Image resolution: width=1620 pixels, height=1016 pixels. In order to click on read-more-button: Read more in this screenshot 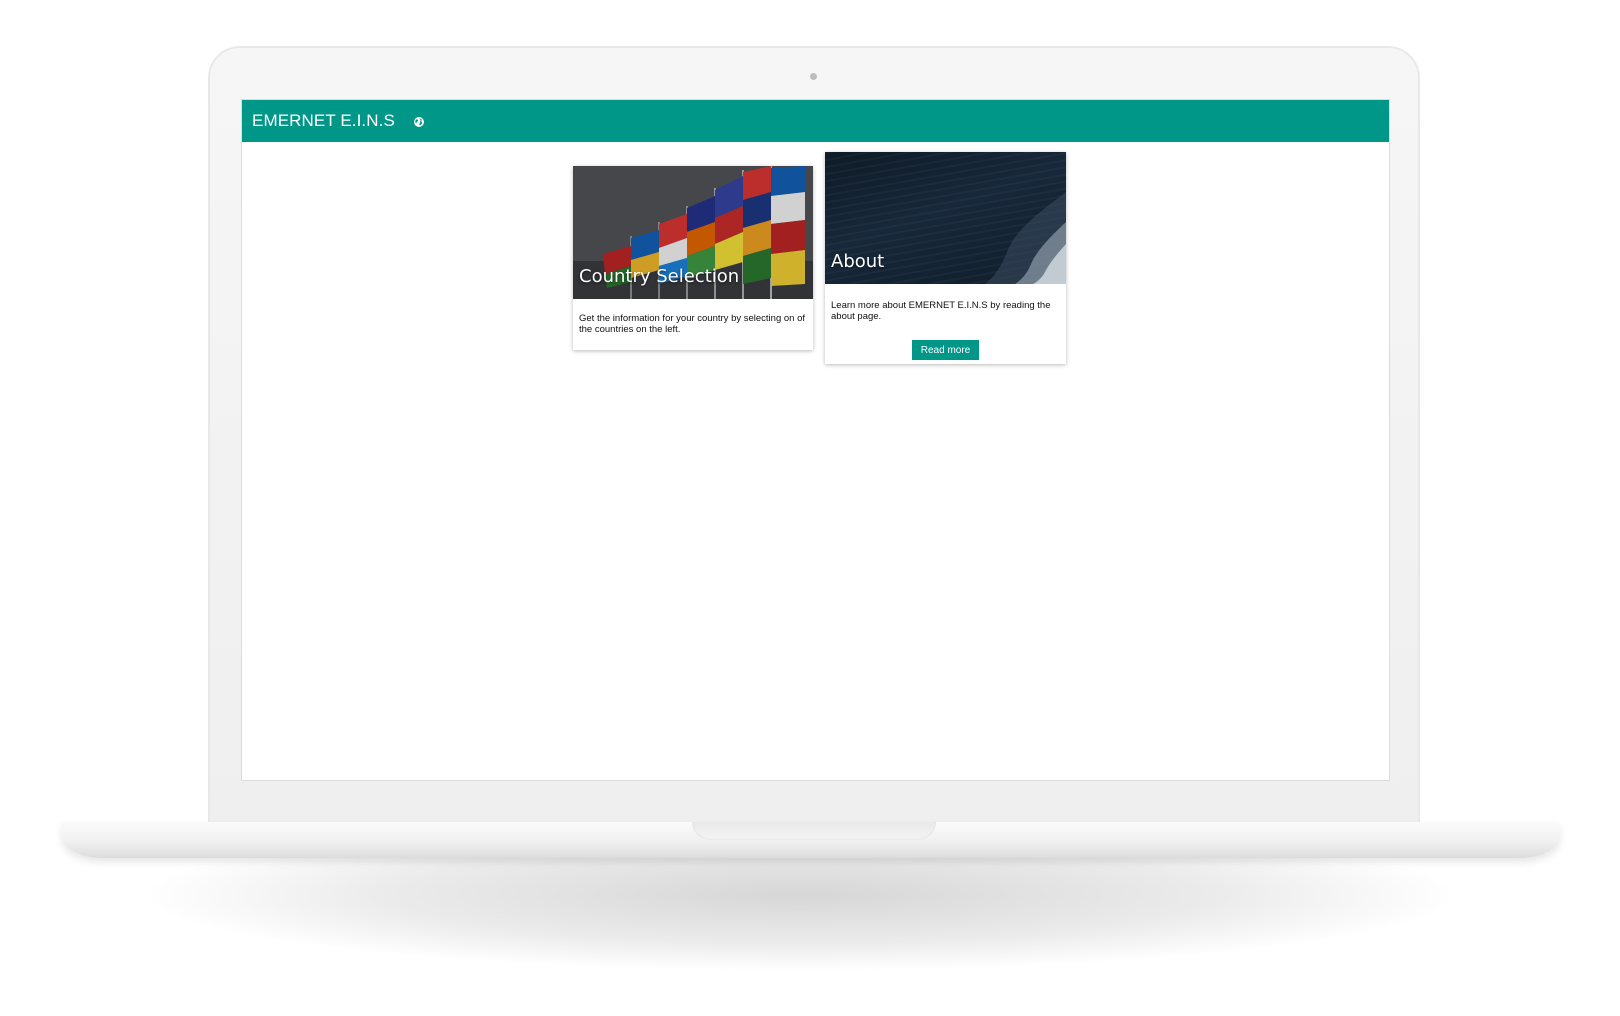, I will do `click(945, 350)`.